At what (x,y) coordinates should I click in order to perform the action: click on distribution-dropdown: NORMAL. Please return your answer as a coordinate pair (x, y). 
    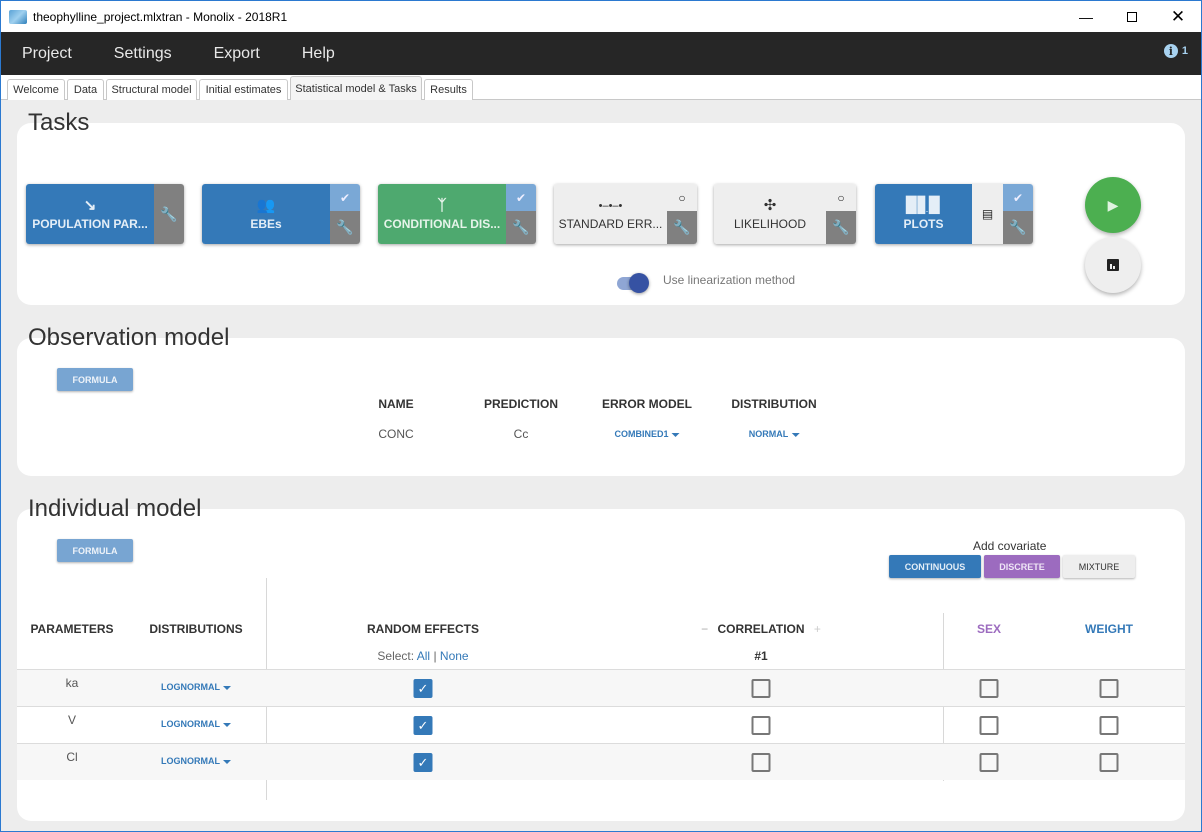
    Looking at the image, I should click on (774, 434).